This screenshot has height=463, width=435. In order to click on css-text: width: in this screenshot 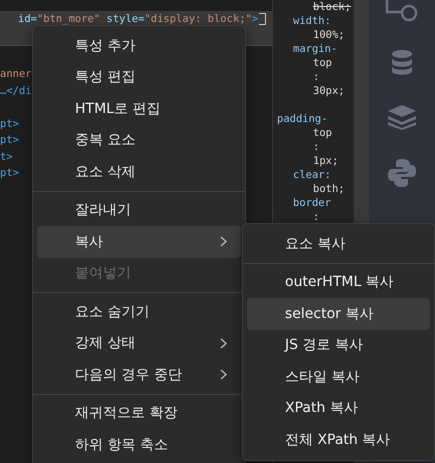, I will do `click(312, 21)`.